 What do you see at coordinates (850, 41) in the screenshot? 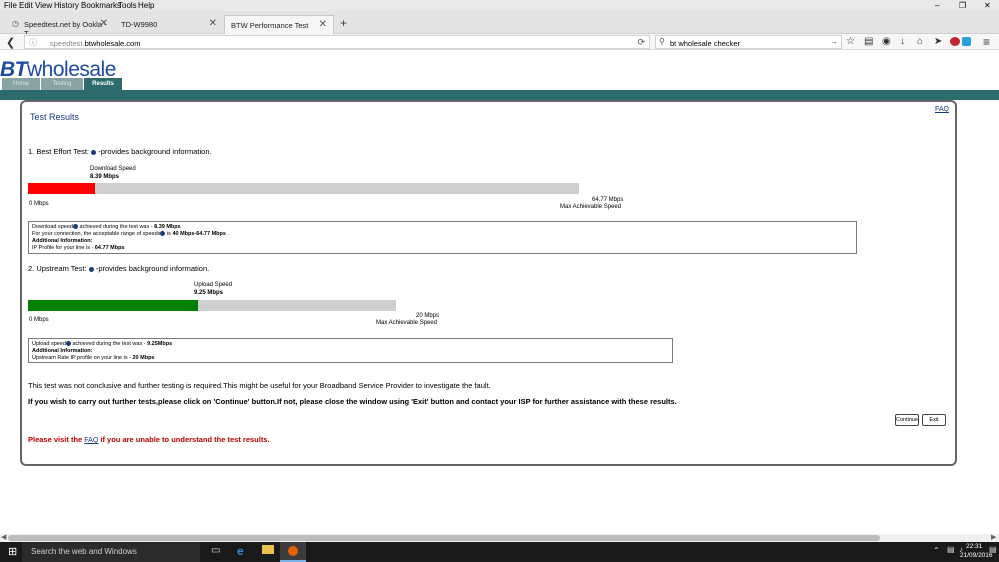
I see `bookmark-star-icon: ☆` at bounding box center [850, 41].